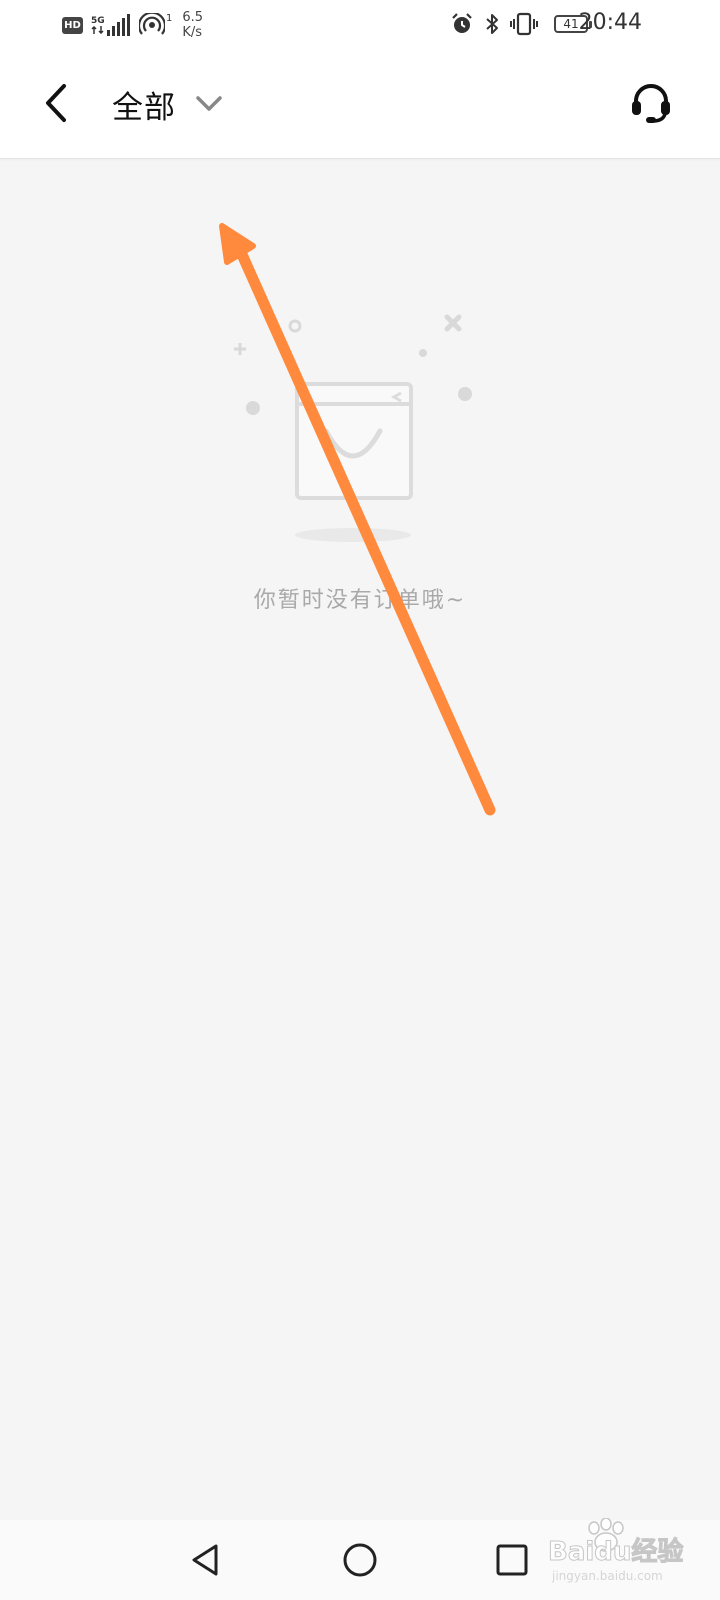  Describe the element at coordinates (610, 22) in the screenshot. I see `clock: 20:44` at that location.